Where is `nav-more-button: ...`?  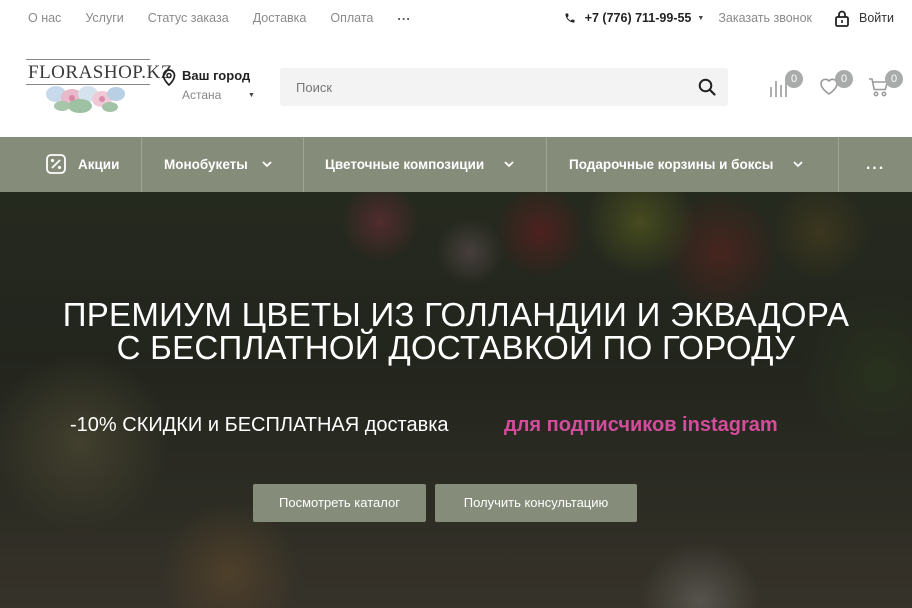
nav-more-button: ... is located at coordinates (875, 164).